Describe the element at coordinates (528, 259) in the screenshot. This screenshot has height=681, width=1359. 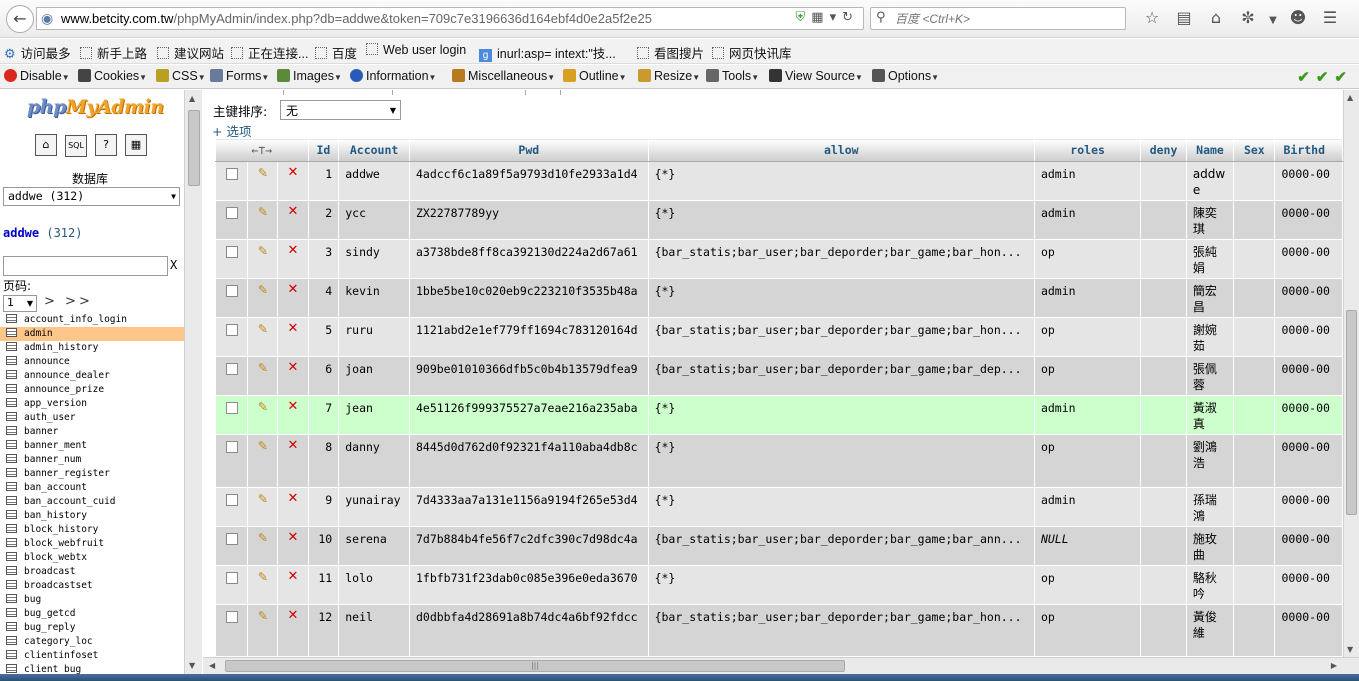
I see `cell-pwd: a3738bde8ff8ca392130d224a2d67a61` at that location.